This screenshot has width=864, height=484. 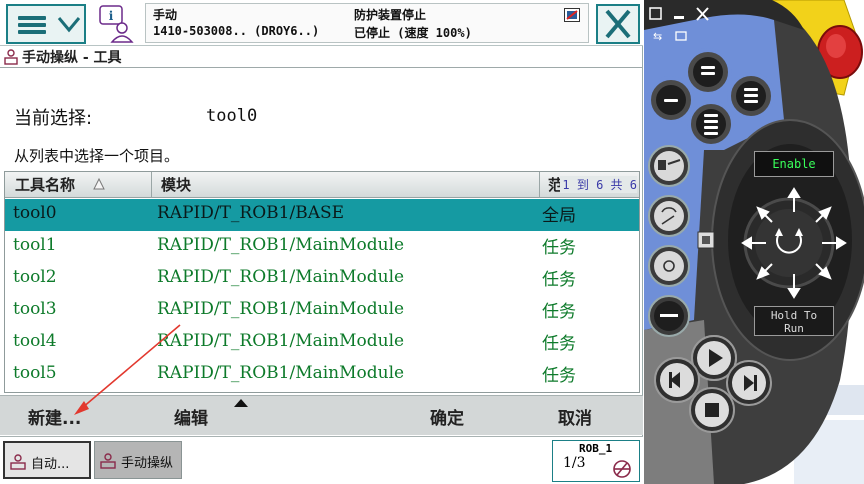 I want to click on tool-module: RAPID/T_ROB1/BASE, so click(x=251, y=213).